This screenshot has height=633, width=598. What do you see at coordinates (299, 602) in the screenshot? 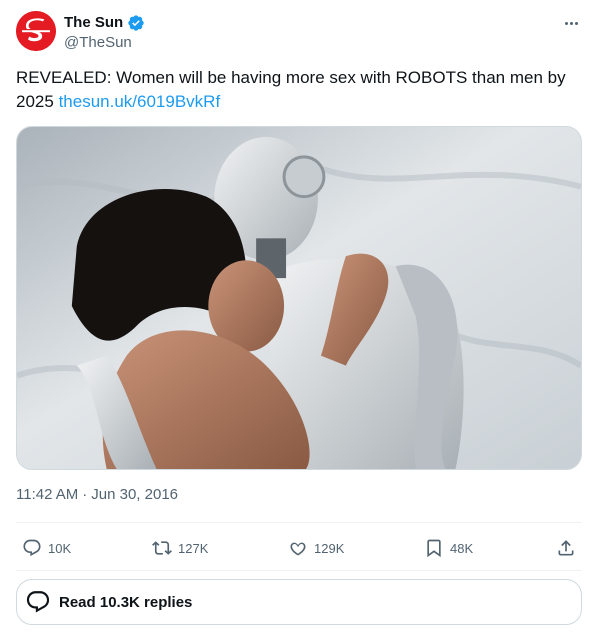
I see `read-replies-button: Read 10.3K replies` at bounding box center [299, 602].